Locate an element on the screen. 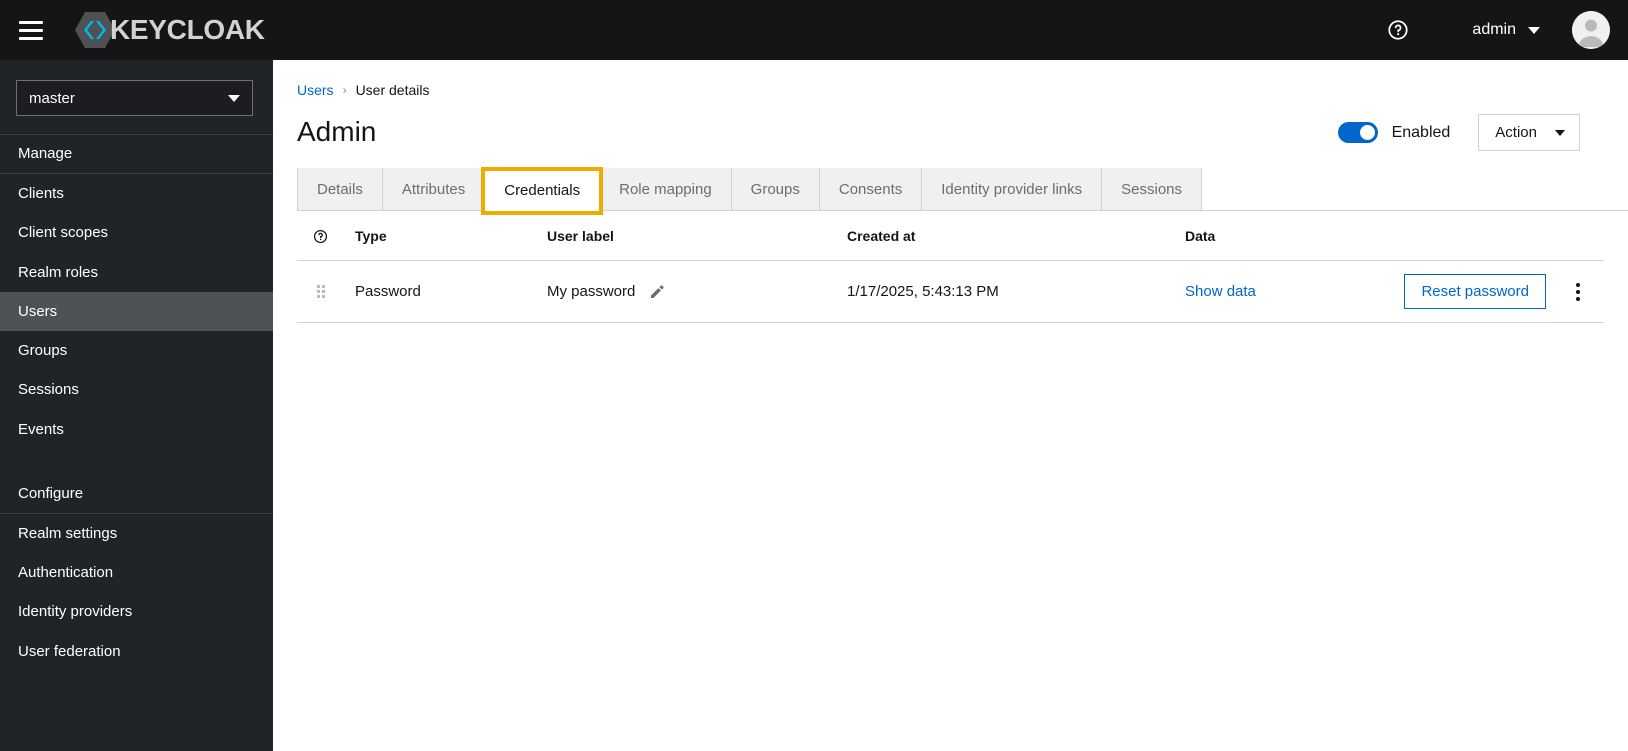 This screenshot has height=751, width=1628. help-icon is located at coordinates (1398, 30).